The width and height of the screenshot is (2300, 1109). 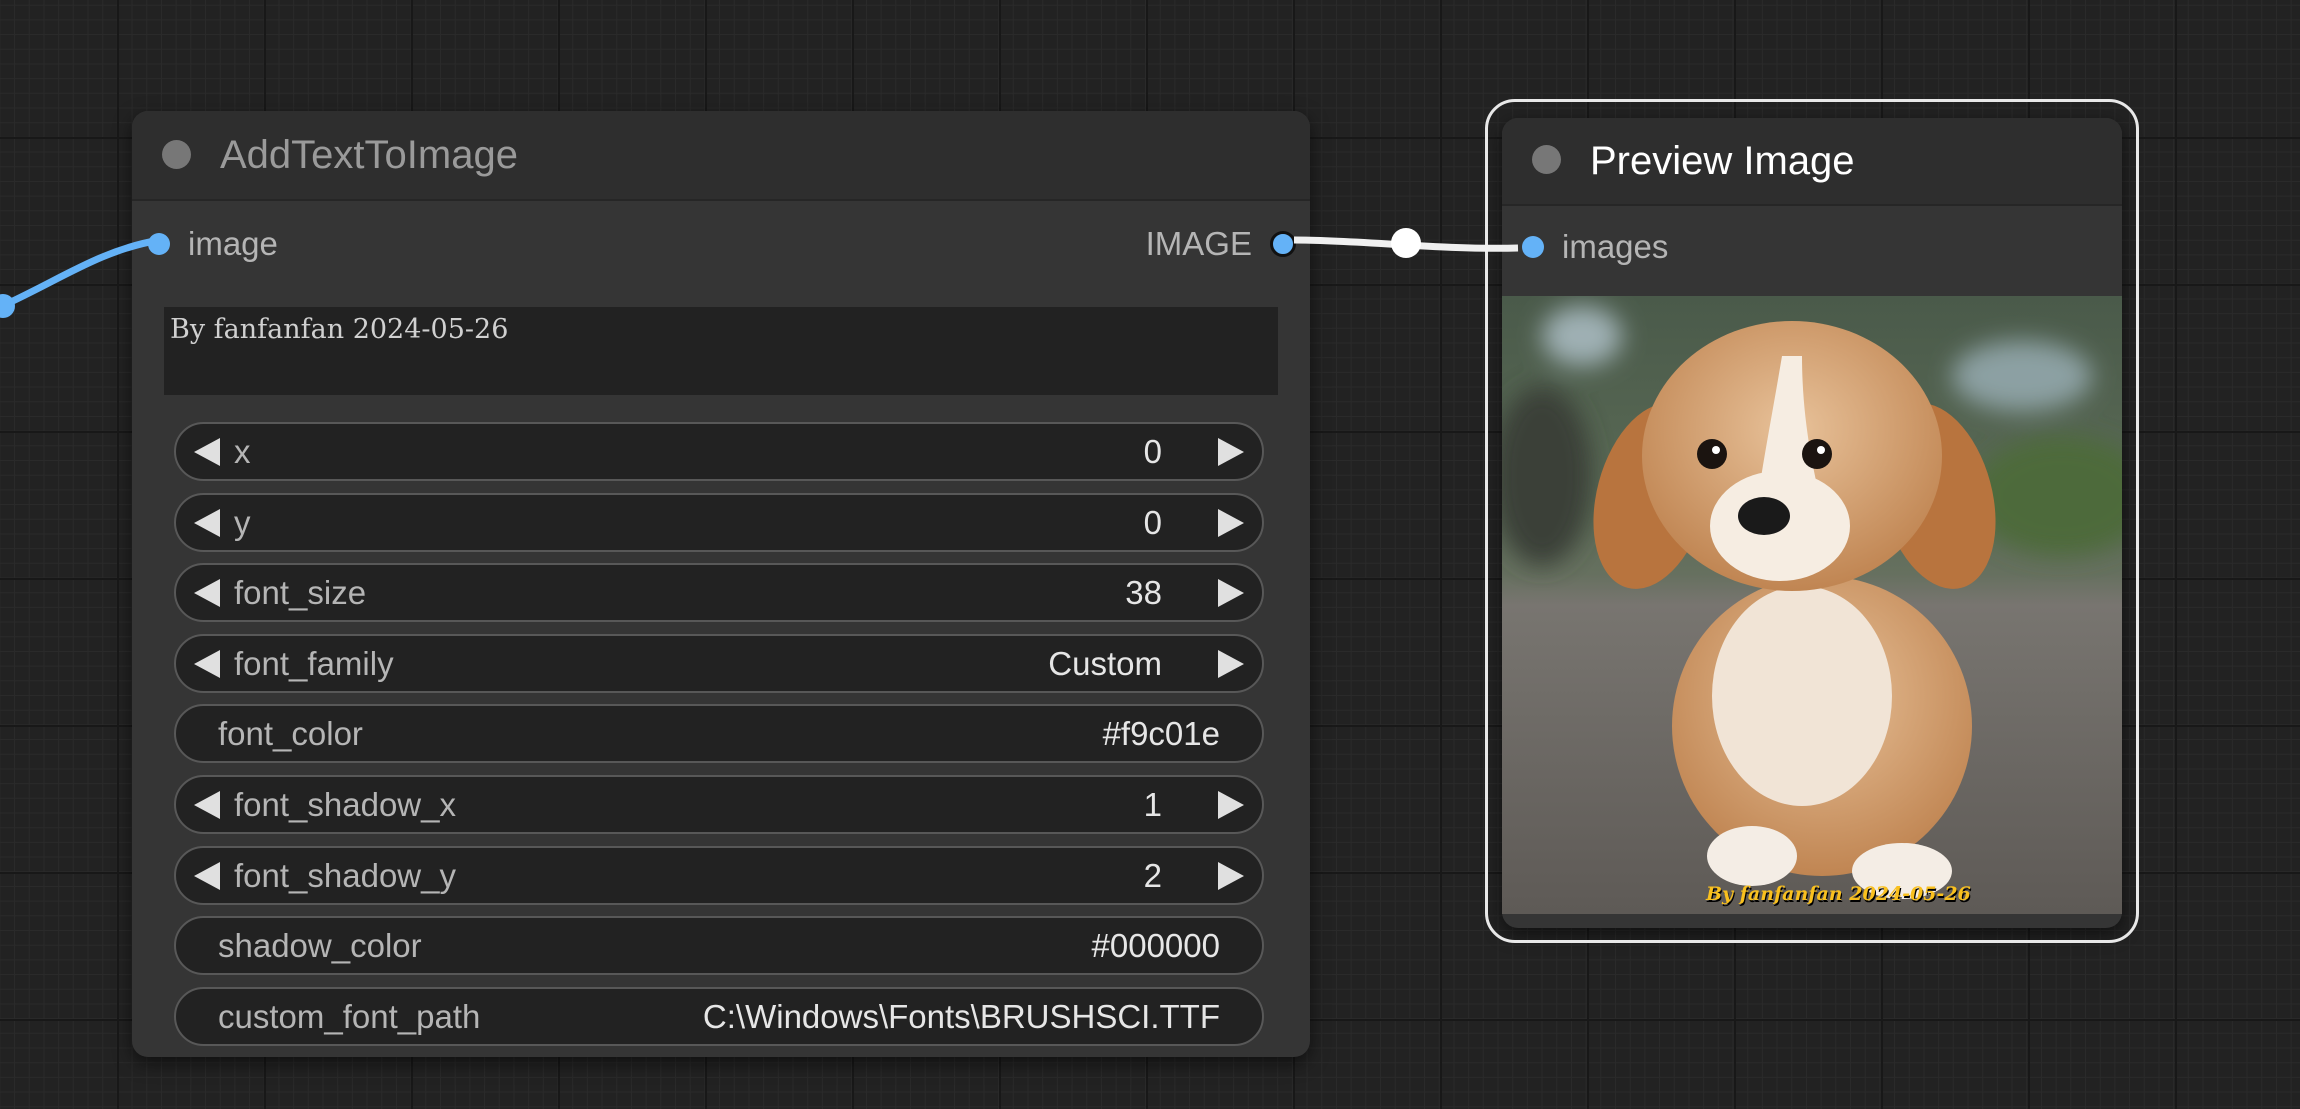 I want to click on widget-y: y0, so click(x=719, y=522).